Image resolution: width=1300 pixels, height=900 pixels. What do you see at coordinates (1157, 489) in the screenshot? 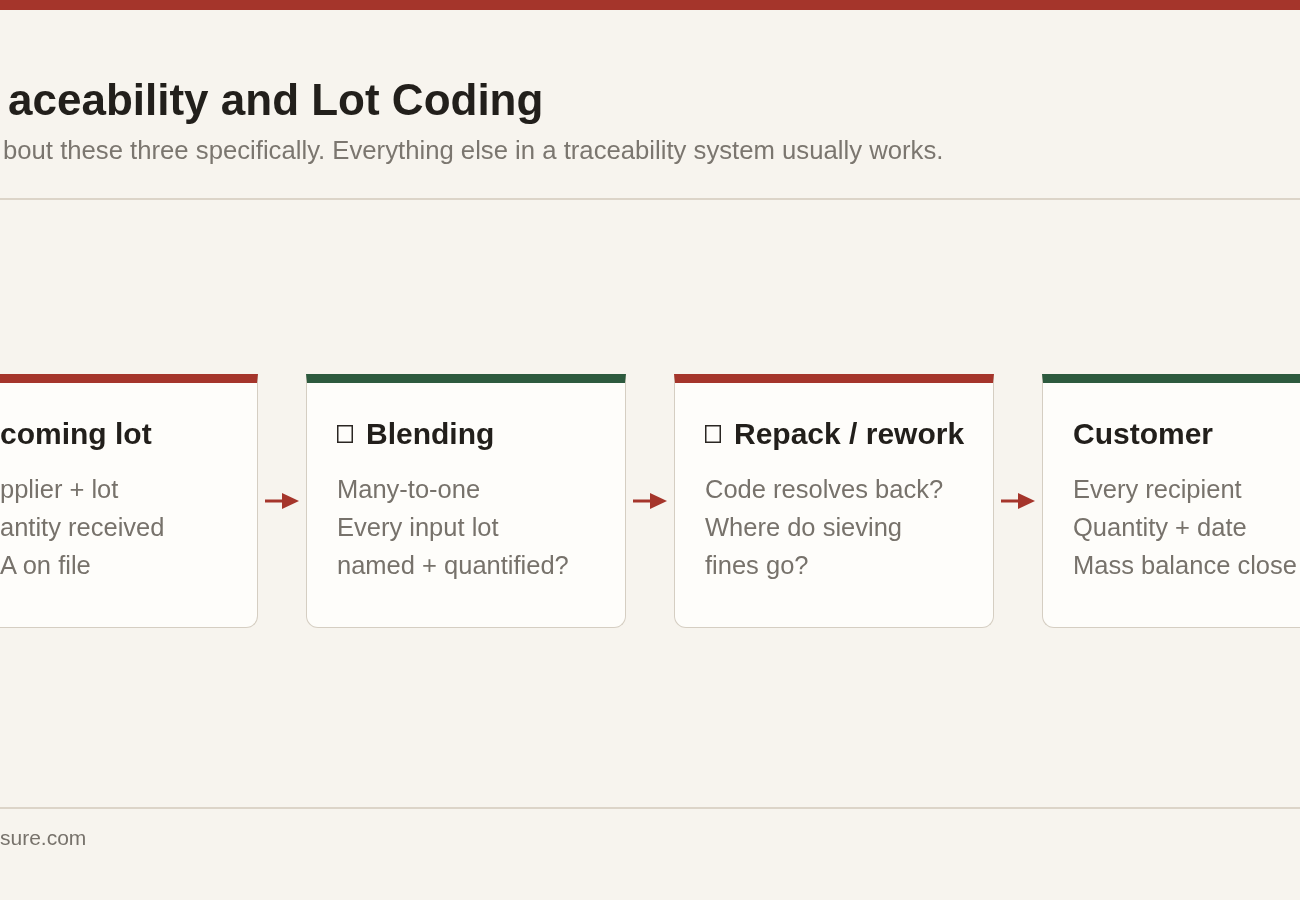
I see `step-detail: Every recipient` at bounding box center [1157, 489].